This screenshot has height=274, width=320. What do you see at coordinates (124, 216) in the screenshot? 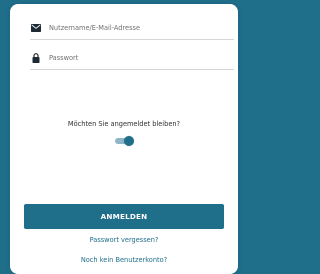
I see `login-button: ANMELDEN` at bounding box center [124, 216].